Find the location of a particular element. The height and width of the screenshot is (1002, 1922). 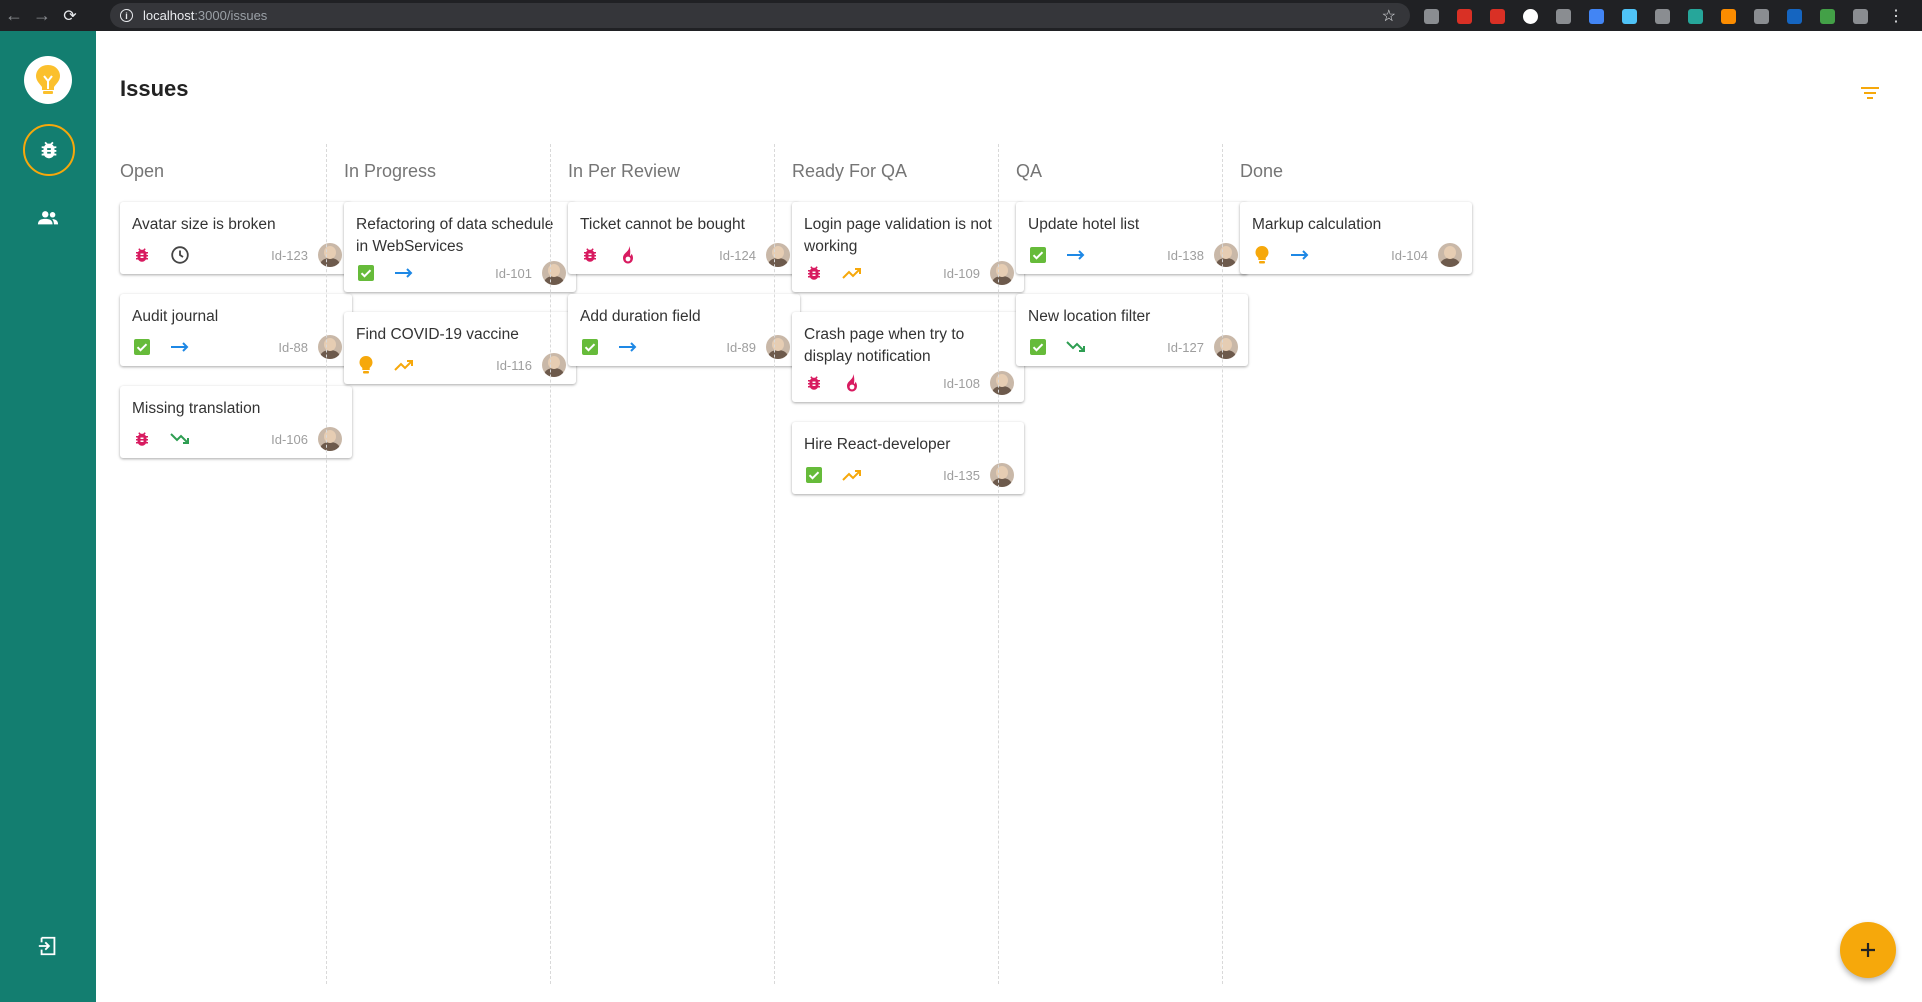

issue-card: Find COVID-19 vaccine Id-116 is located at coordinates (460, 348).